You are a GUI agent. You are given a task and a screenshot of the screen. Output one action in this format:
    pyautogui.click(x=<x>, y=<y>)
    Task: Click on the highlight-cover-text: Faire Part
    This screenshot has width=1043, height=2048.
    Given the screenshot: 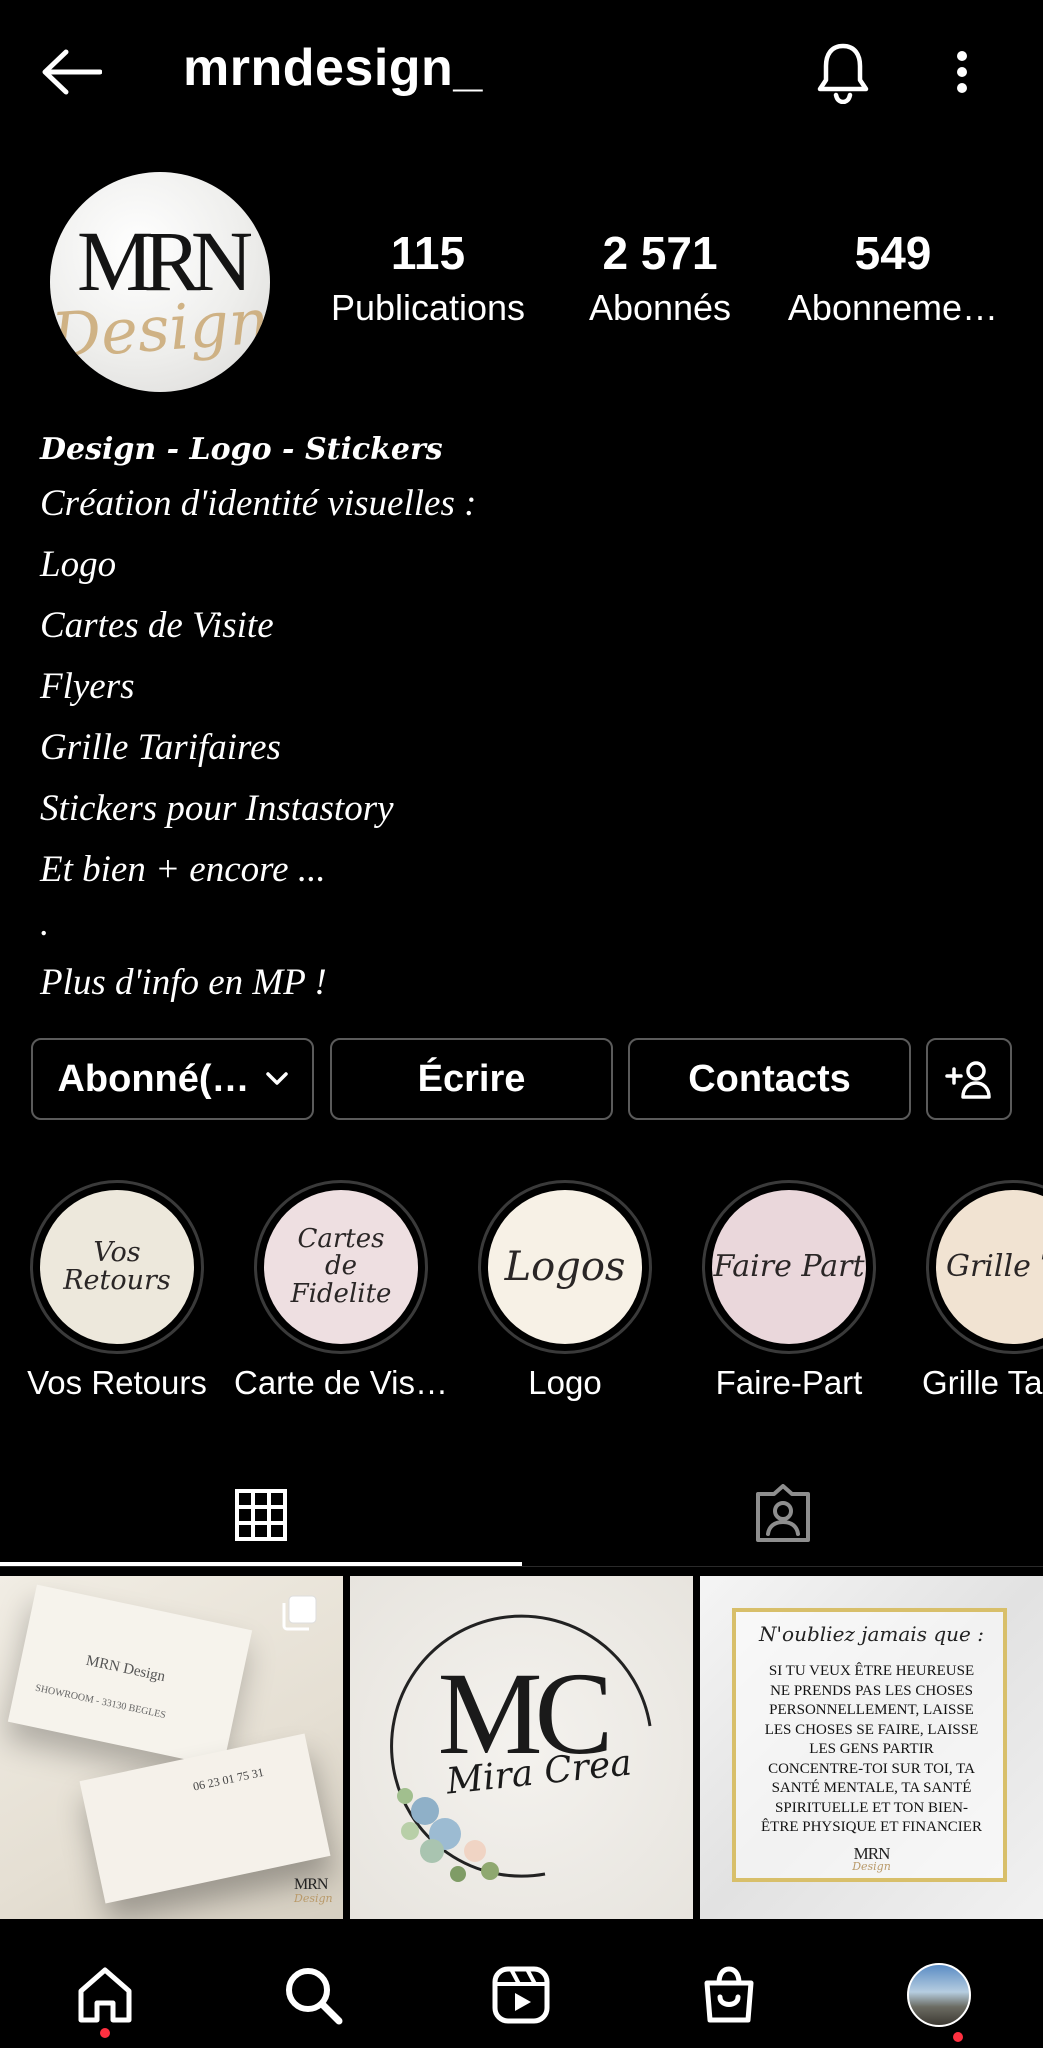 What is the action you would take?
    pyautogui.click(x=789, y=1267)
    